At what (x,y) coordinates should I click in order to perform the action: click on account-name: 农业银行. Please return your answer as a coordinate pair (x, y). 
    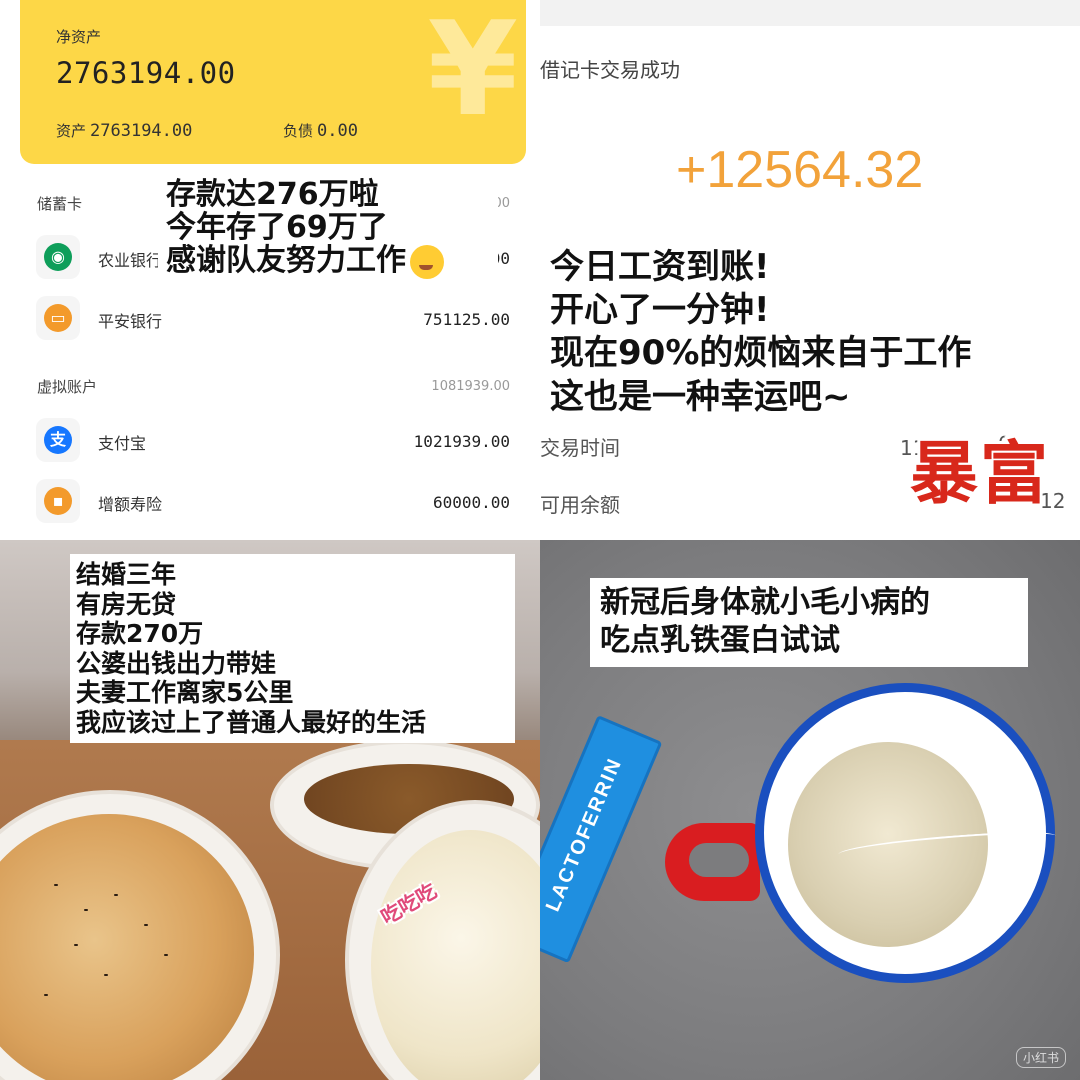
    Looking at the image, I should click on (130, 260).